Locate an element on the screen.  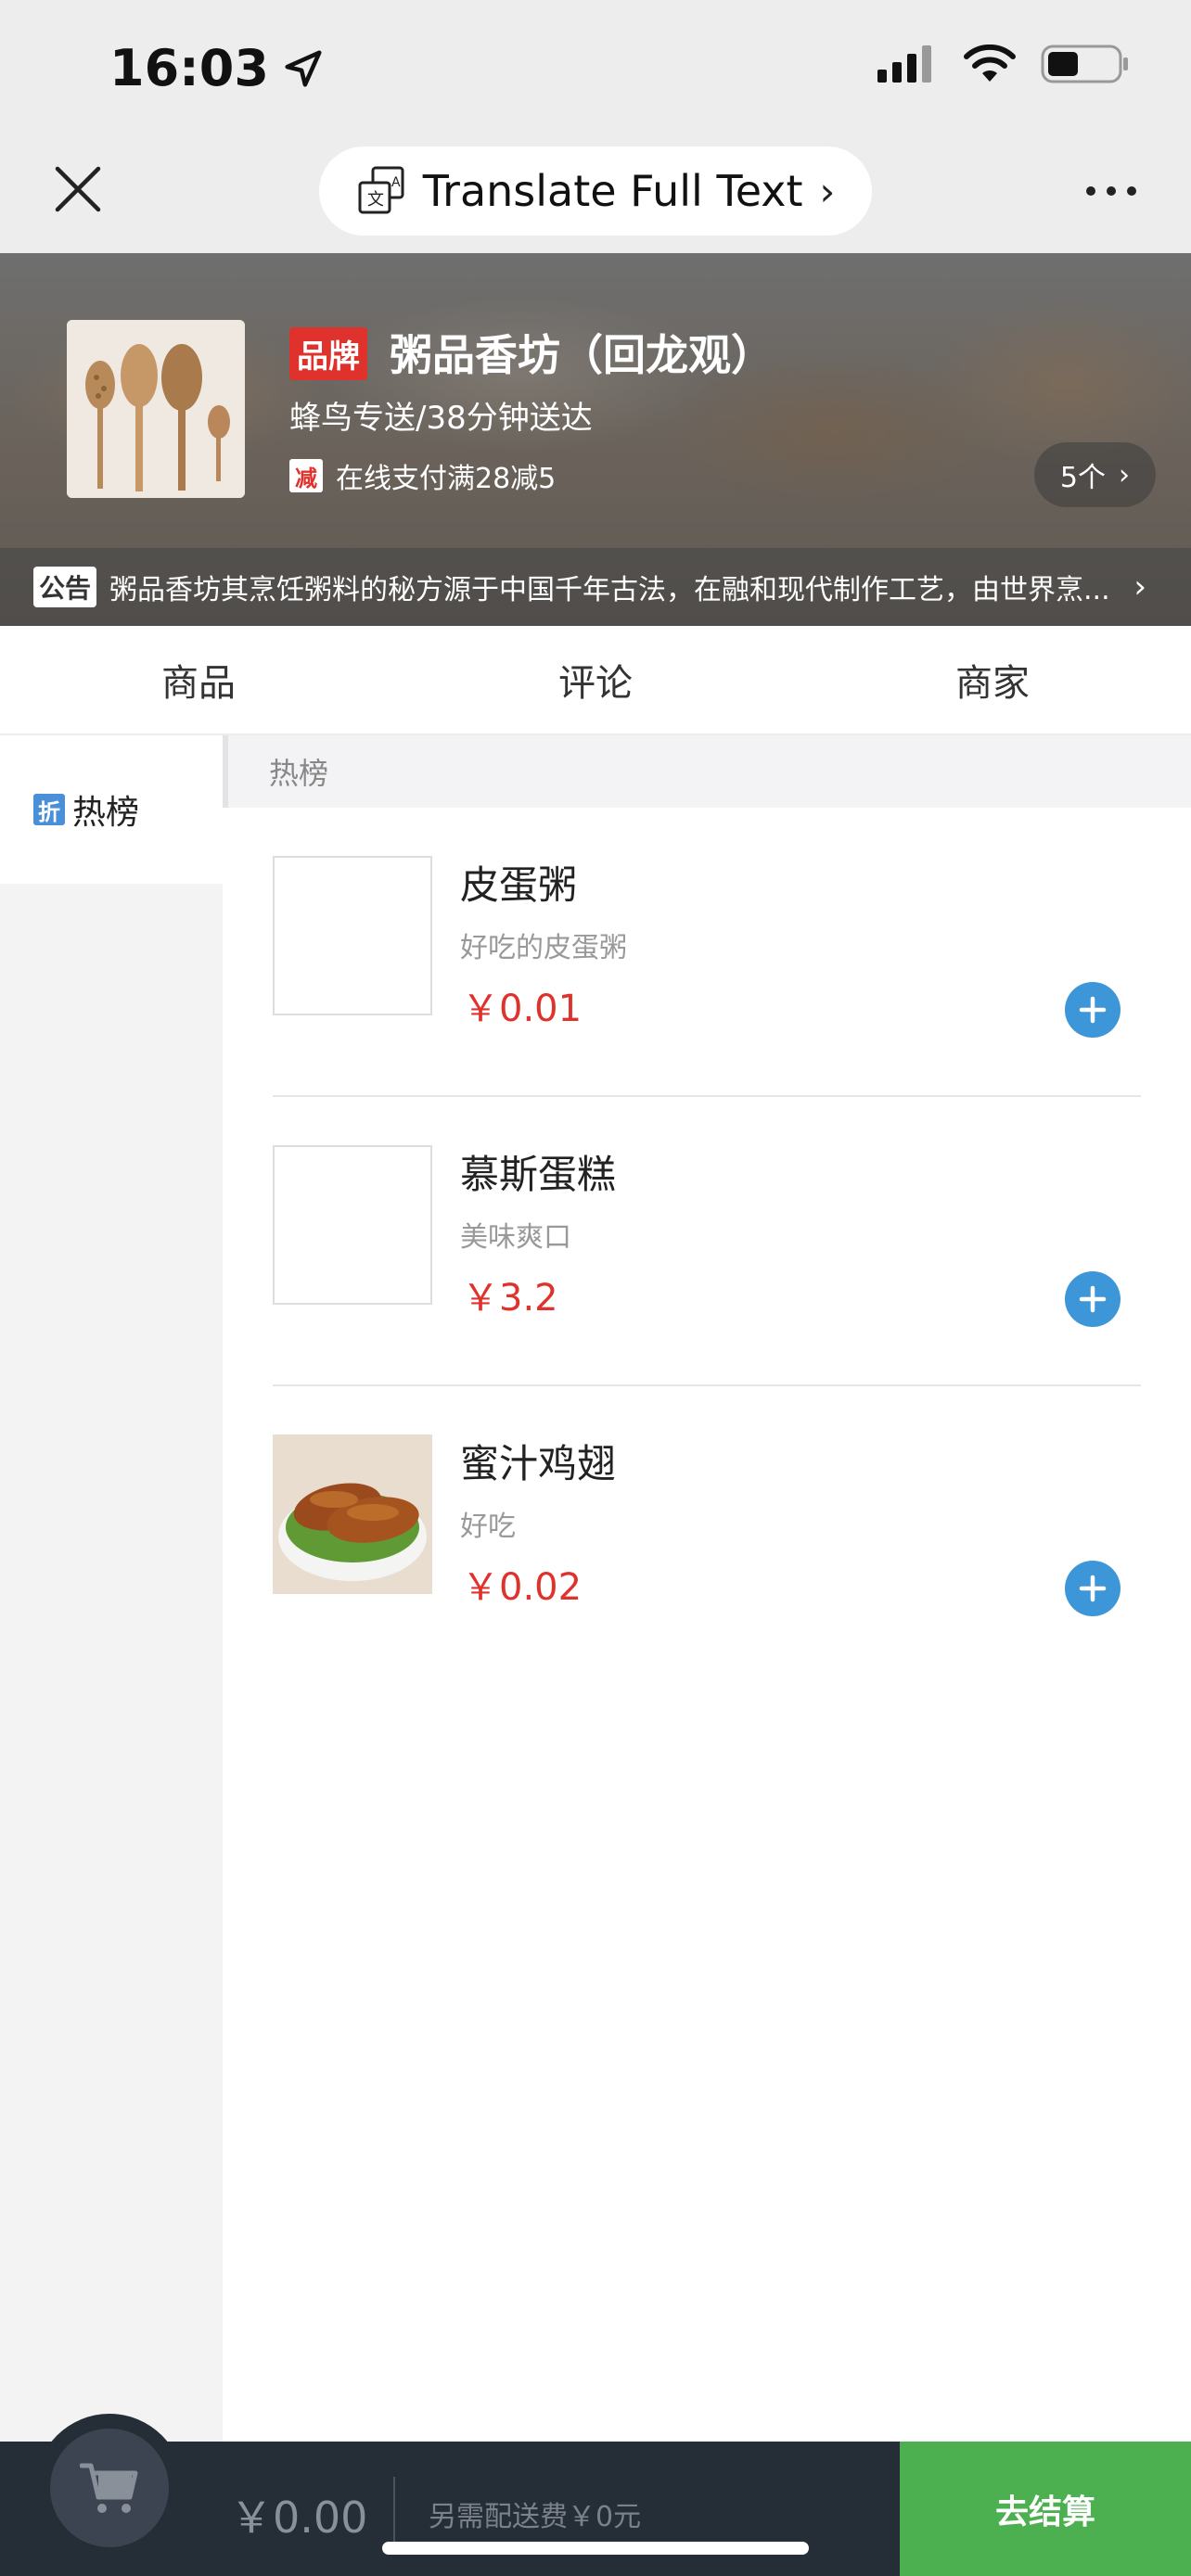
translate-icon: 文 A is located at coordinates (381, 190).